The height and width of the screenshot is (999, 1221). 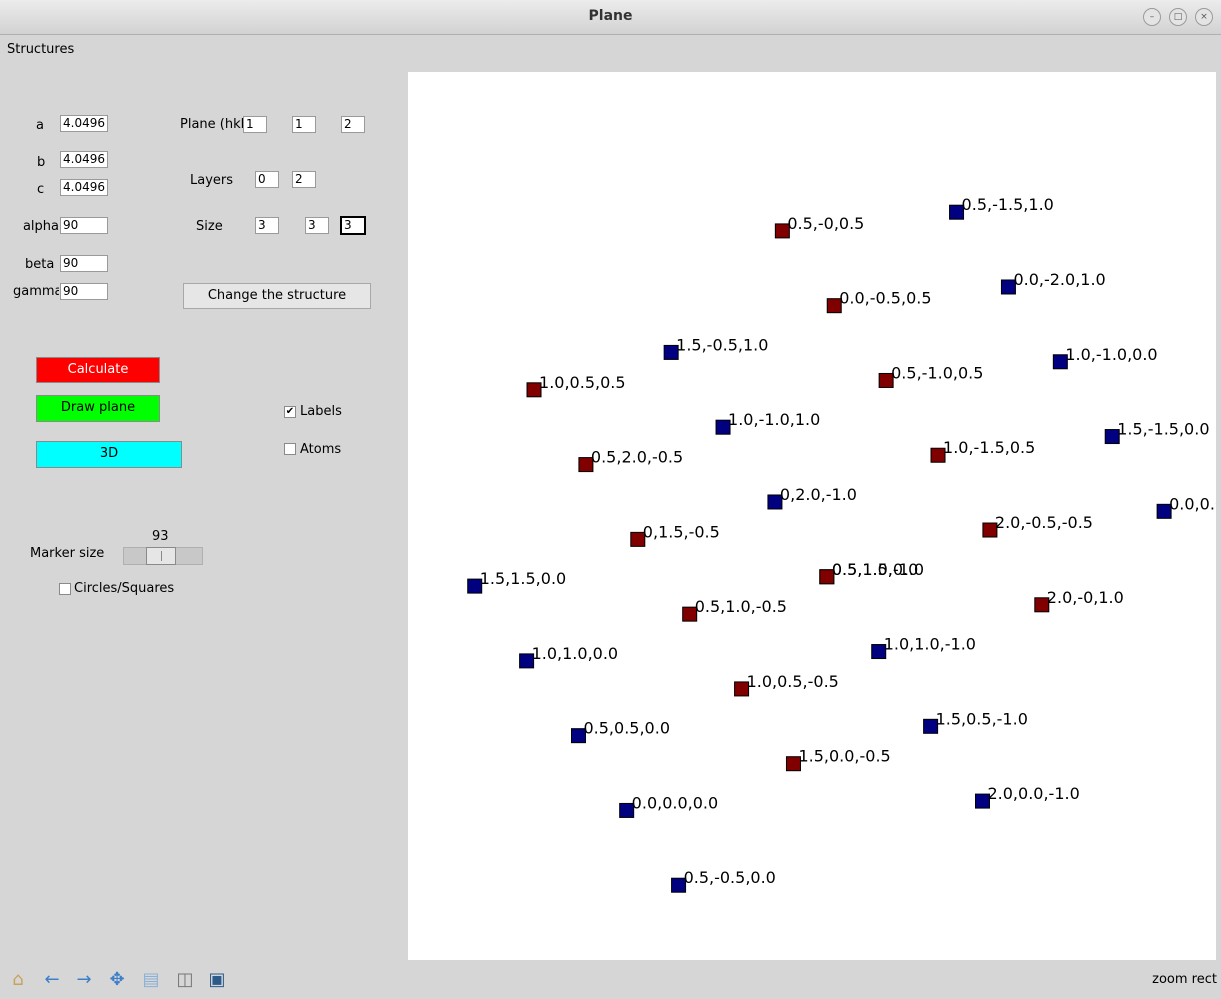 What do you see at coordinates (290, 449) in the screenshot?
I see `atoms-checkbox` at bounding box center [290, 449].